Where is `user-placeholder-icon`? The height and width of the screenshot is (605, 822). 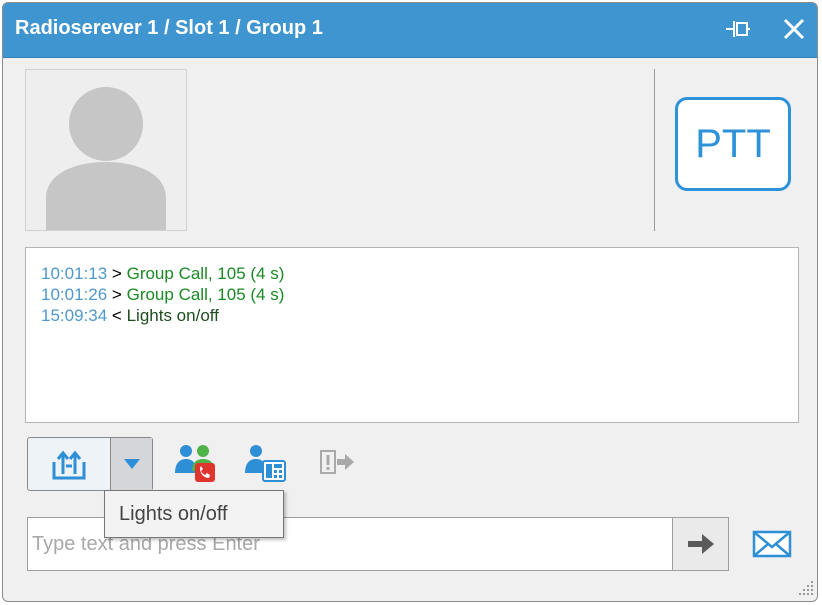
user-placeholder-icon is located at coordinates (106, 158).